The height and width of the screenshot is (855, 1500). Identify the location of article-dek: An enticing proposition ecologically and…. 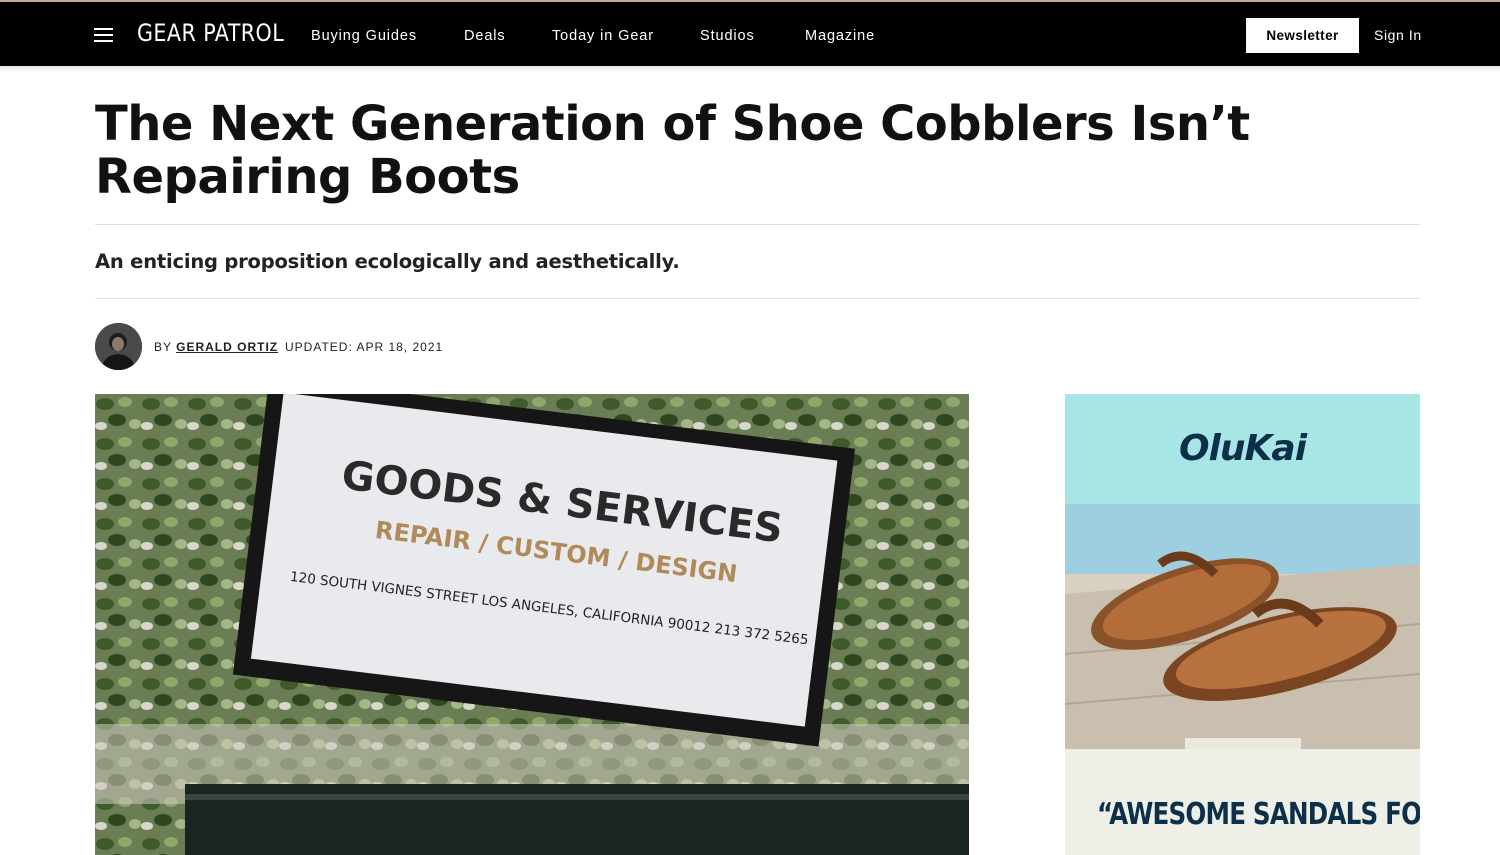
(387, 261).